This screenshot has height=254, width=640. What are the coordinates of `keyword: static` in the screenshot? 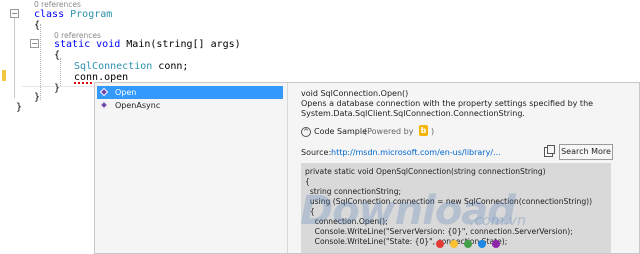 It's located at (72, 44).